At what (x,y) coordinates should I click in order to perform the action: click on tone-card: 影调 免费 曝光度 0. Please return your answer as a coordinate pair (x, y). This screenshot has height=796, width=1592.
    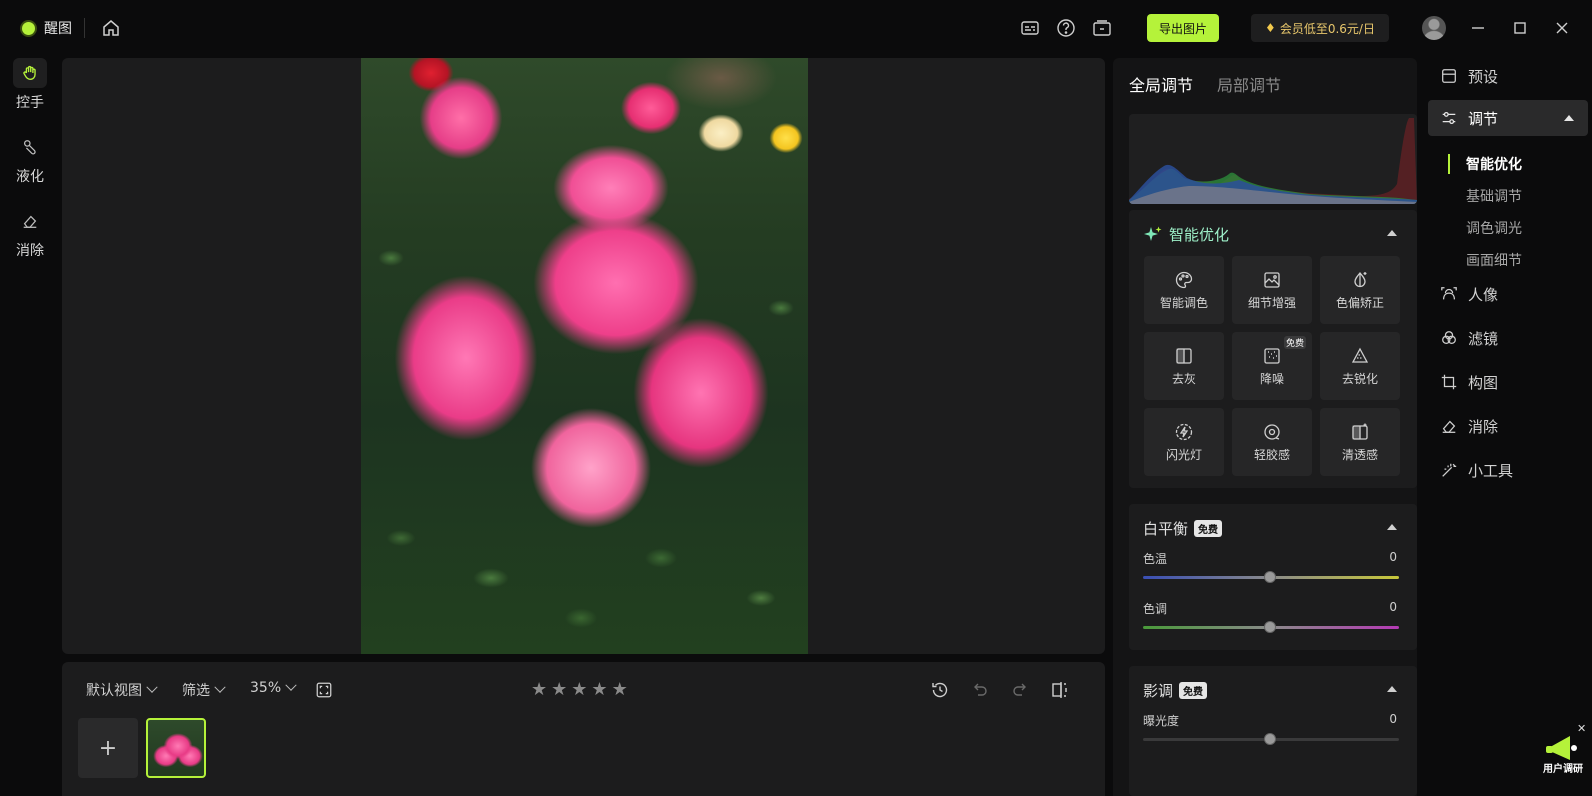
    Looking at the image, I should click on (1273, 731).